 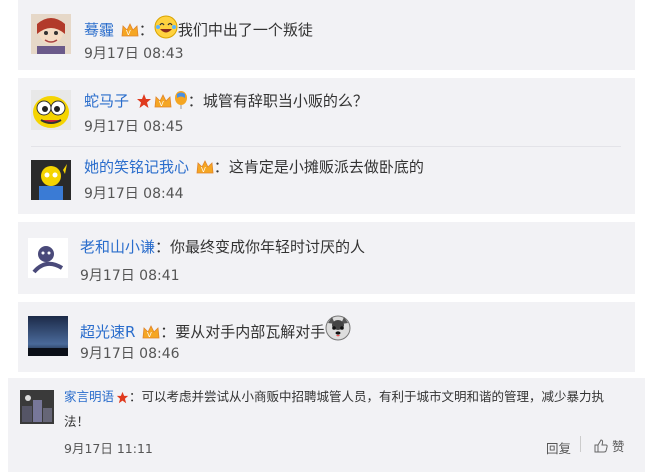 What do you see at coordinates (136, 167) in the screenshot?
I see `username-link: 她的笑铭记我心` at bounding box center [136, 167].